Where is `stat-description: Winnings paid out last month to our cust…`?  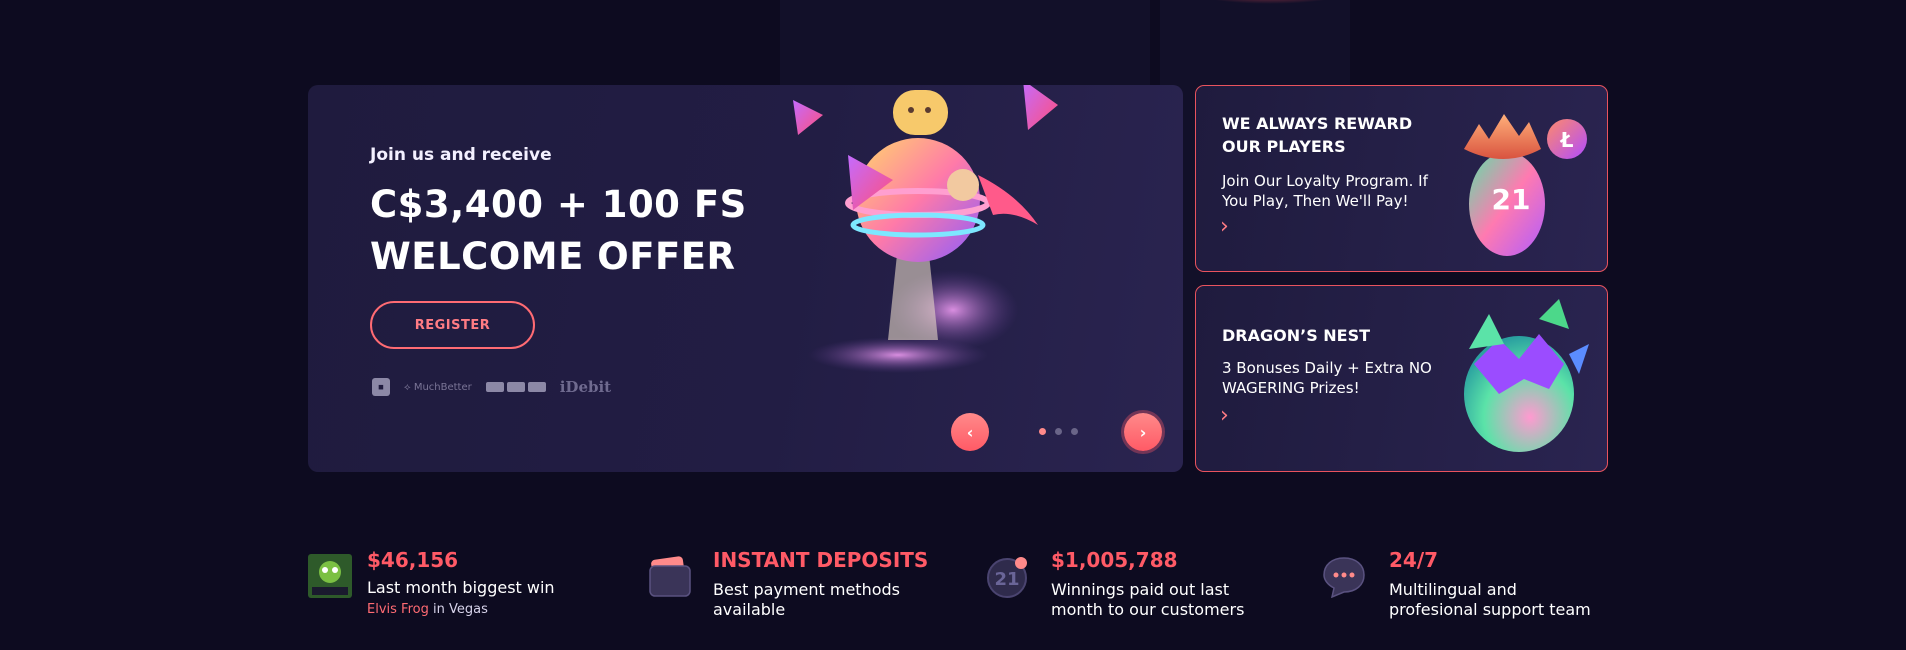
stat-description: Winnings paid out last month to our cust… is located at coordinates (1148, 599).